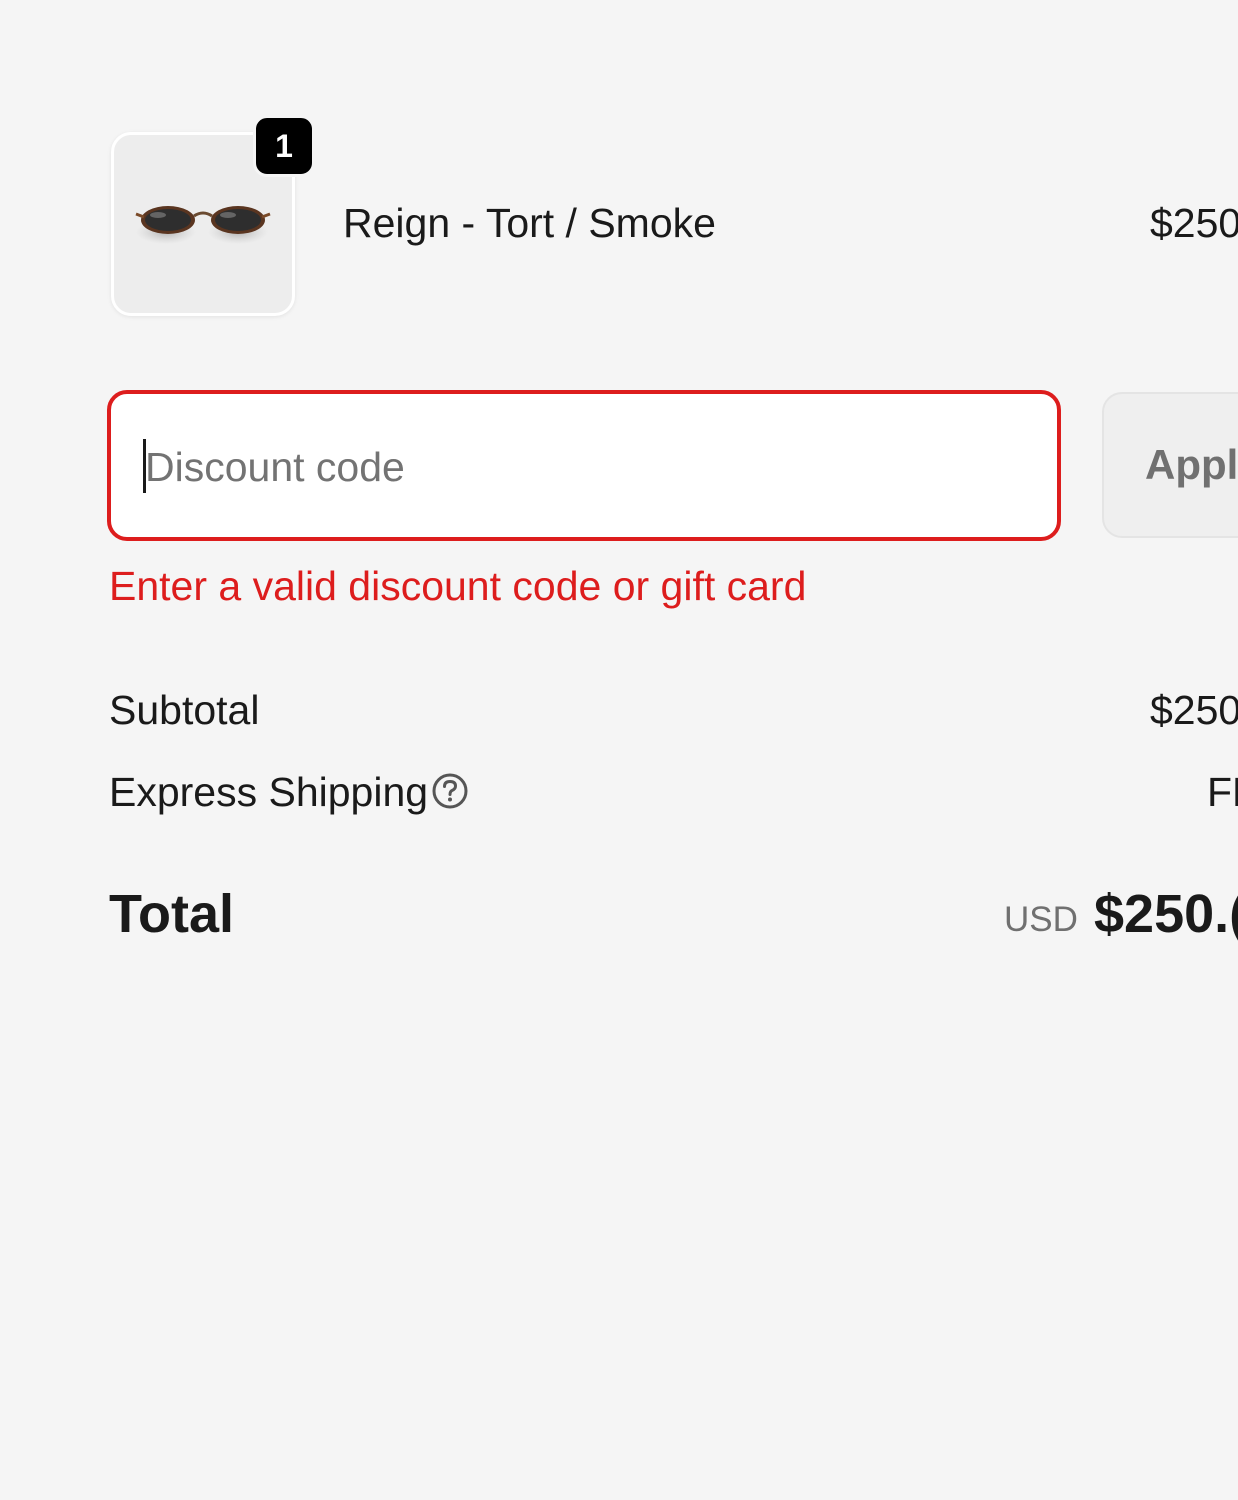 The image size is (1238, 1500). I want to click on total-value: $250.(, so click(1166, 914).